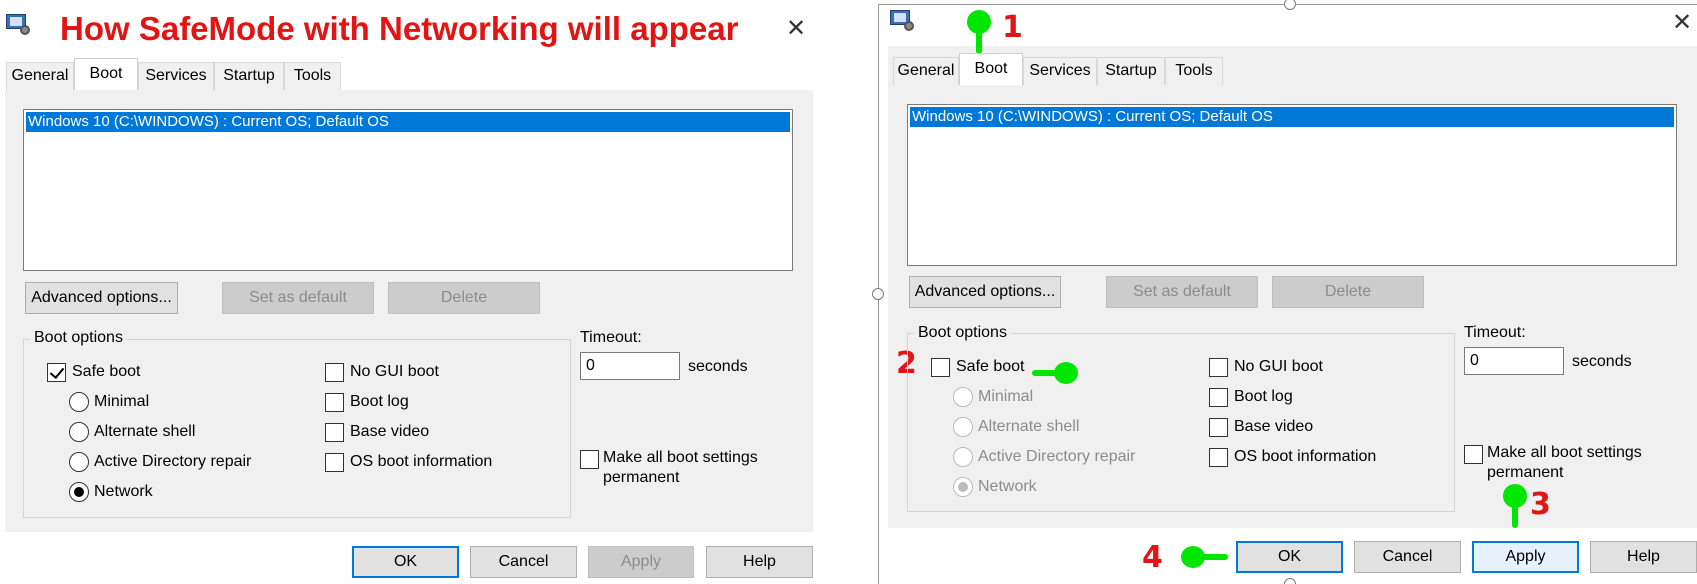 This screenshot has height=584, width=1697. I want to click on annotation-step-4: 4, so click(1152, 557).